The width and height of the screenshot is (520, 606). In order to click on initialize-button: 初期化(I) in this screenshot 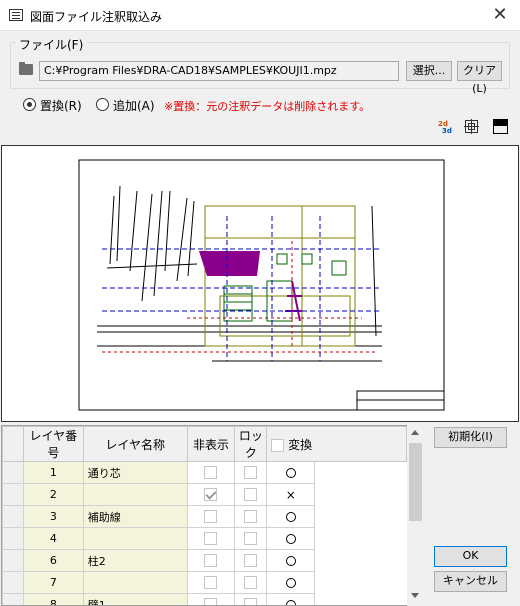, I will do `click(470, 437)`.